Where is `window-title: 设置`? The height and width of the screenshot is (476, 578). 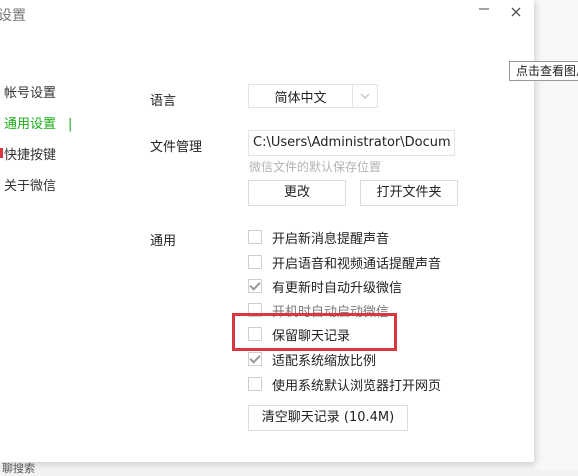 window-title: 设置 is located at coordinates (13, 16).